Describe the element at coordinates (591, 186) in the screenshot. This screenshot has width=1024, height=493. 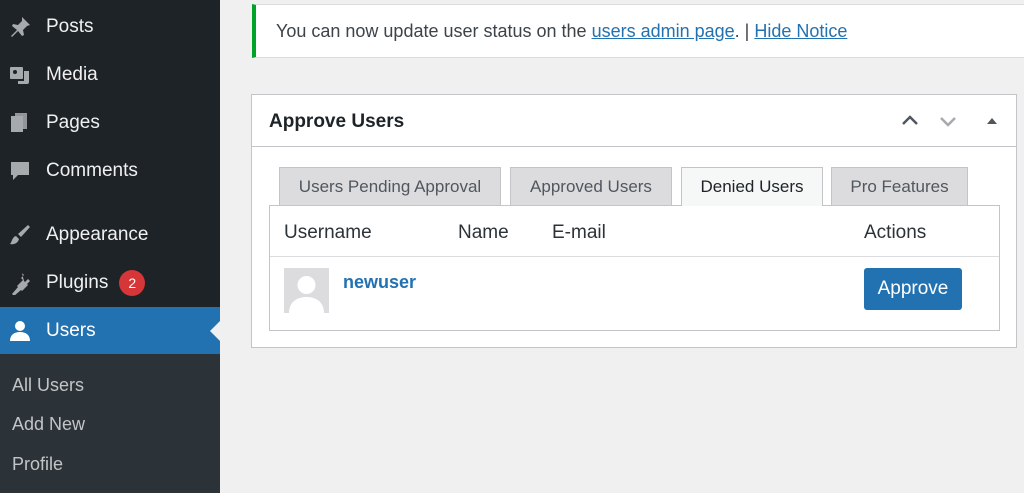
I see `tab-approved-users: Approved Users` at that location.